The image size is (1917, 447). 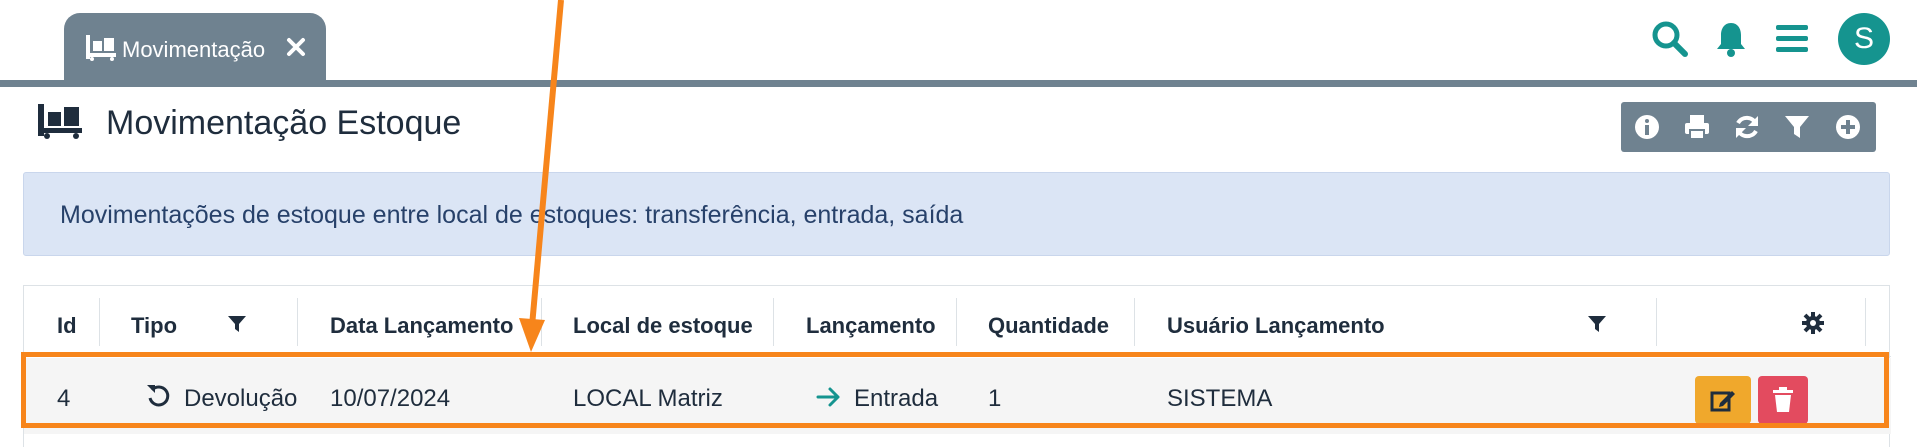 What do you see at coordinates (871, 326) in the screenshot?
I see `column-header-lancamento: Lançamento` at bounding box center [871, 326].